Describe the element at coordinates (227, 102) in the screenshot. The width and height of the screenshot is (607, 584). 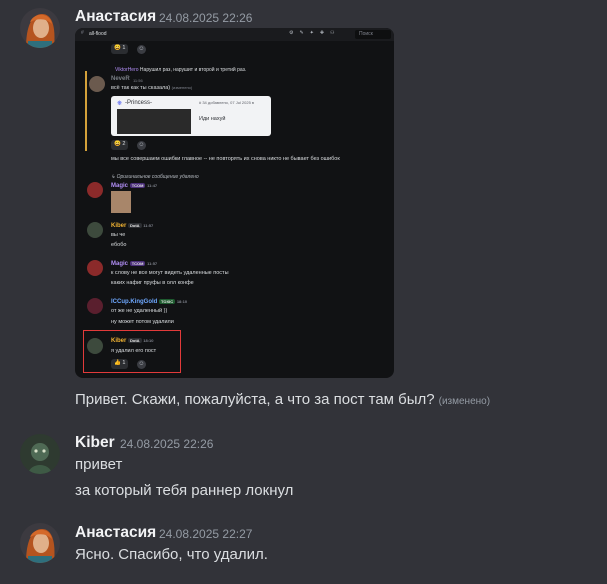
I see `invite-meta: # 34 добавлено, 07 Jul 2025 в` at that location.